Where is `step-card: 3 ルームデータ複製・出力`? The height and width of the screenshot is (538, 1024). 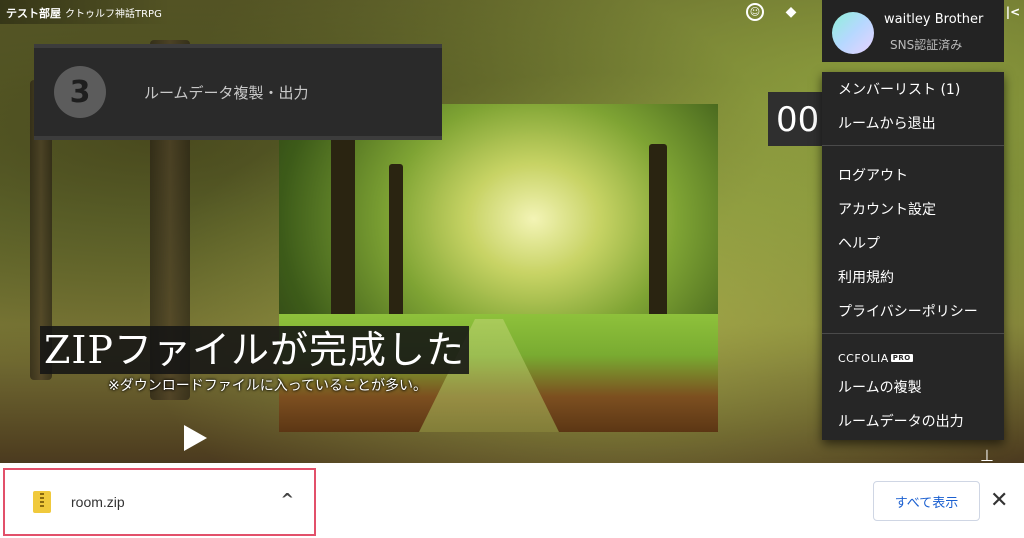 step-card: 3 ルームデータ複製・出力 is located at coordinates (238, 92).